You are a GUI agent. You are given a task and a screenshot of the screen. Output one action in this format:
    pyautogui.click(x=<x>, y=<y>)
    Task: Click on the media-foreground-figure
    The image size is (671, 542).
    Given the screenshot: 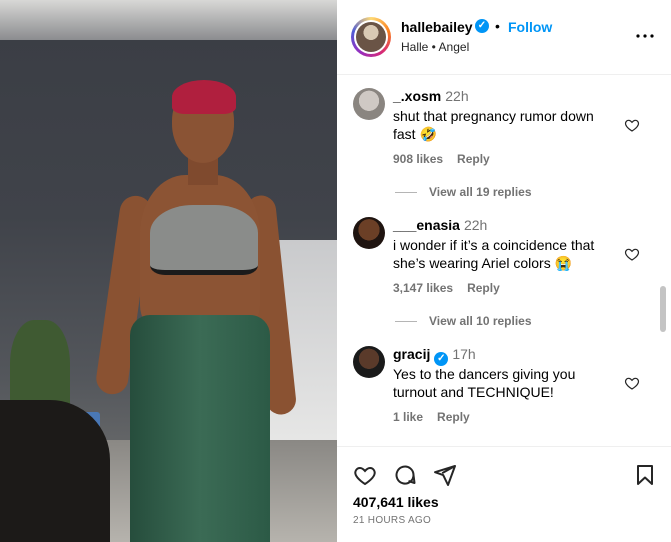 What is the action you would take?
    pyautogui.click(x=55, y=471)
    